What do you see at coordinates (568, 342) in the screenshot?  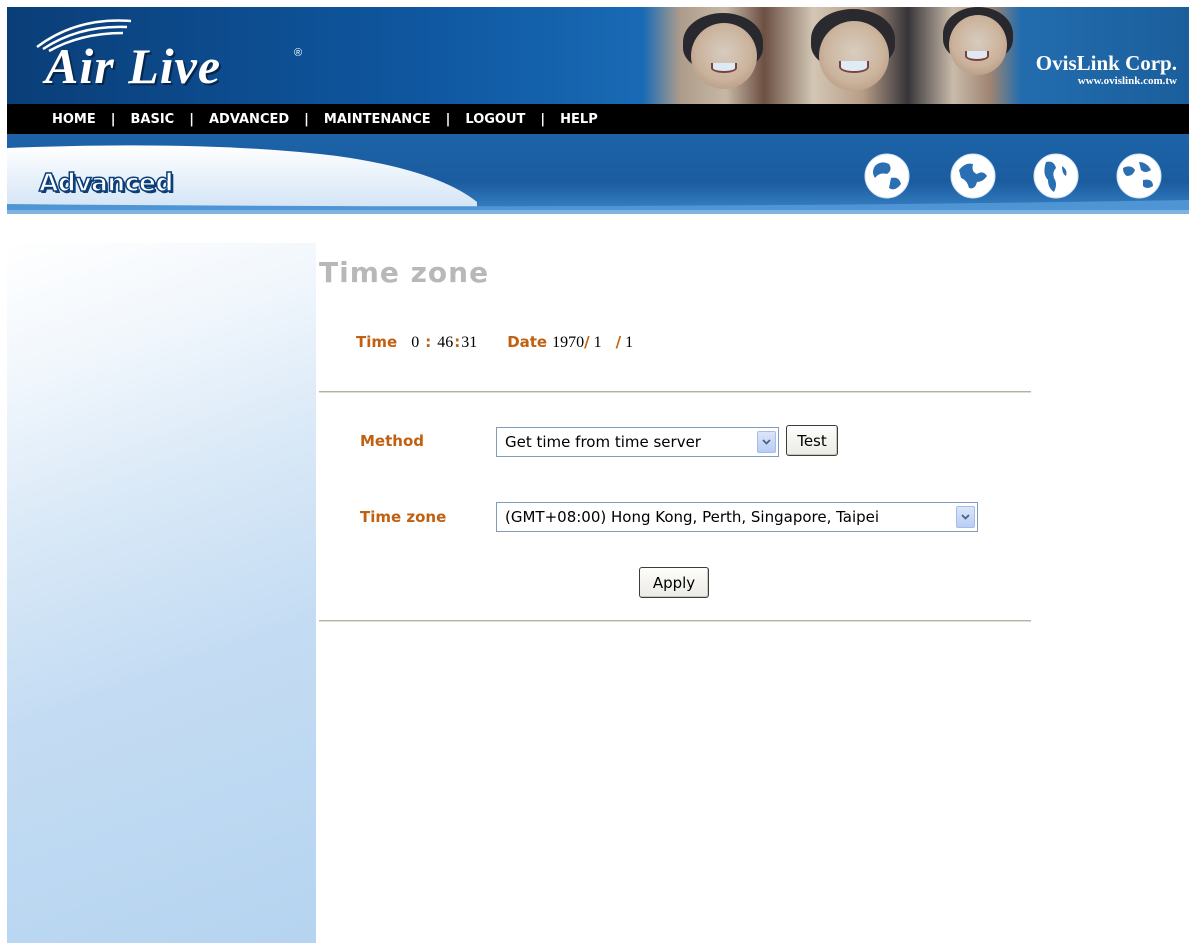 I see `date-year: 1970` at bounding box center [568, 342].